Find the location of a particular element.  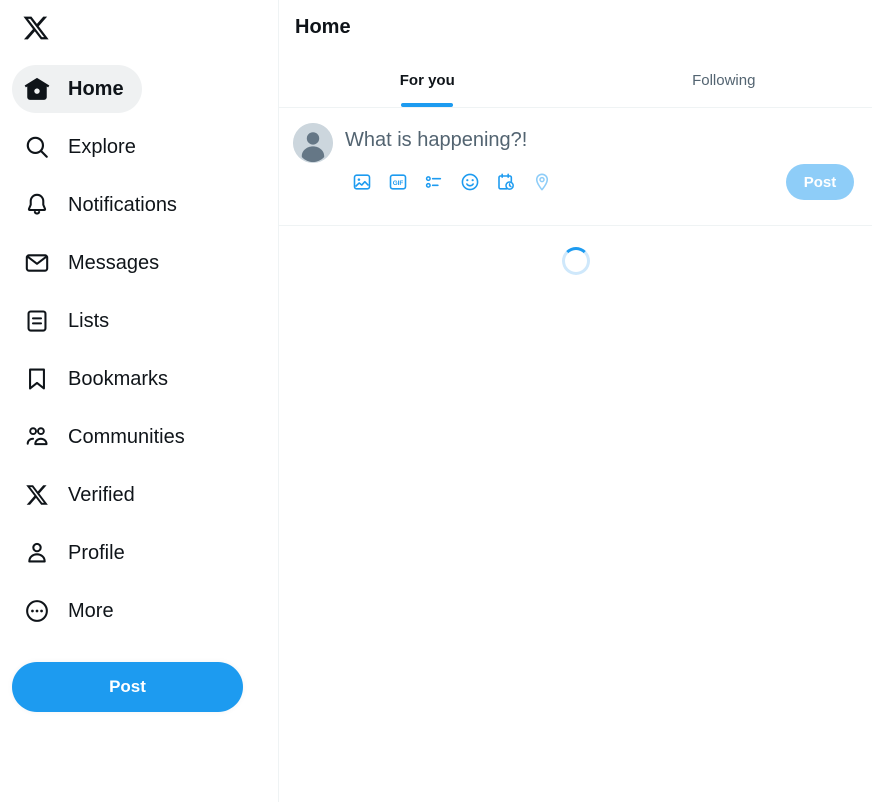

compose-post-button: Post is located at coordinates (820, 182).